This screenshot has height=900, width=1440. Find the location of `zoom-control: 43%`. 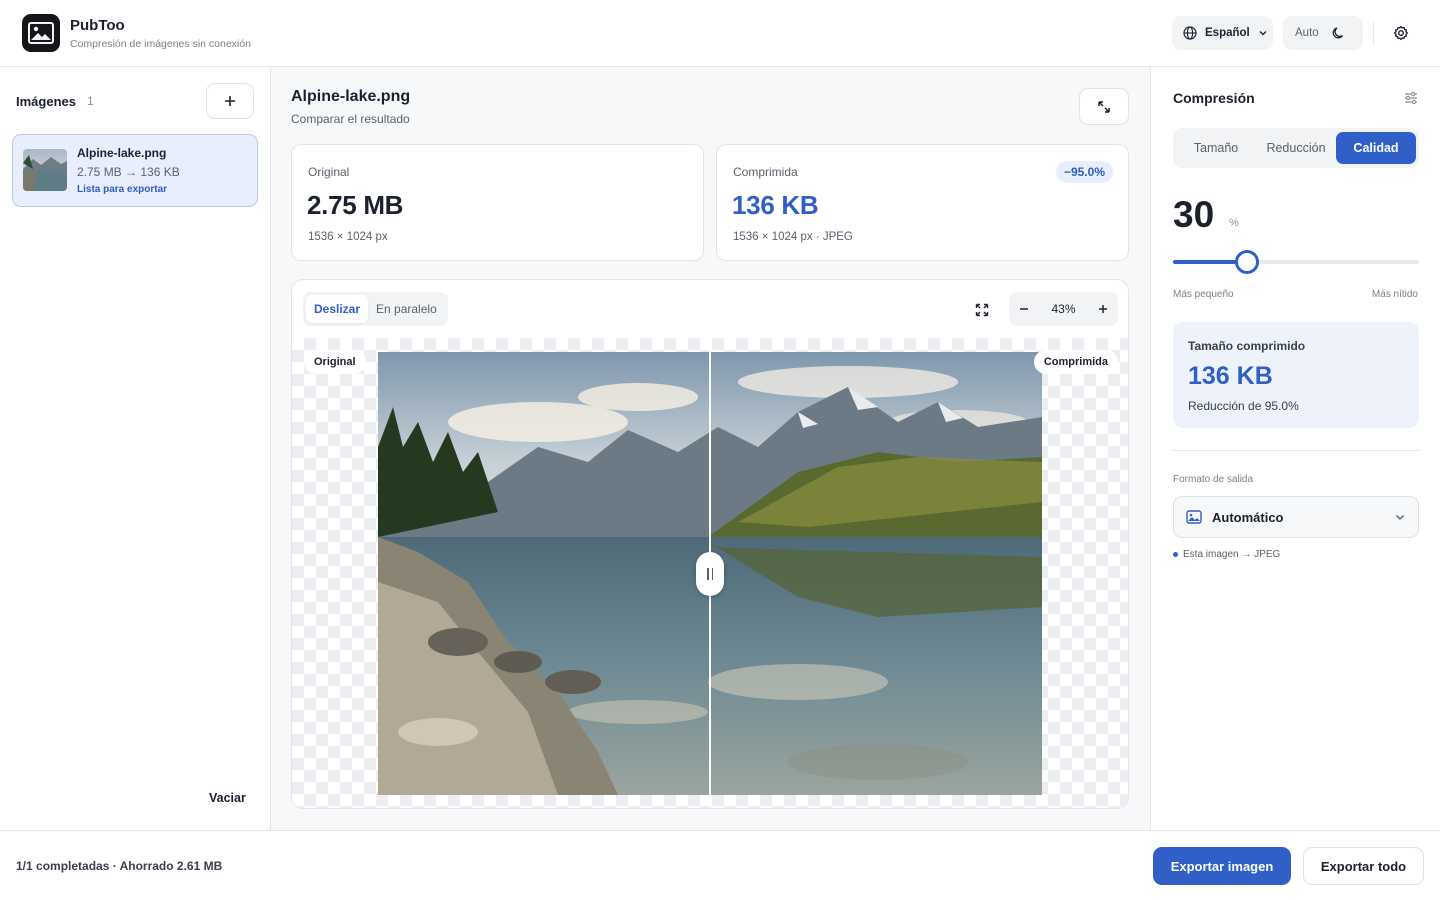

zoom-control: 43% is located at coordinates (1063, 309).